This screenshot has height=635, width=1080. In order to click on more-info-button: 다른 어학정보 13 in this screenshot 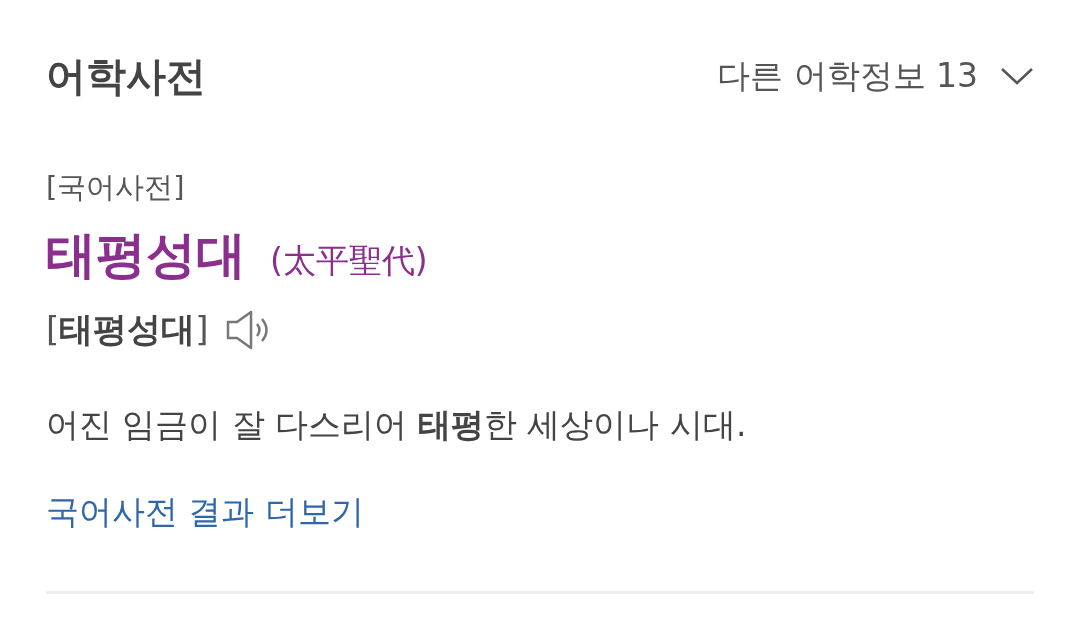, I will do `click(875, 76)`.